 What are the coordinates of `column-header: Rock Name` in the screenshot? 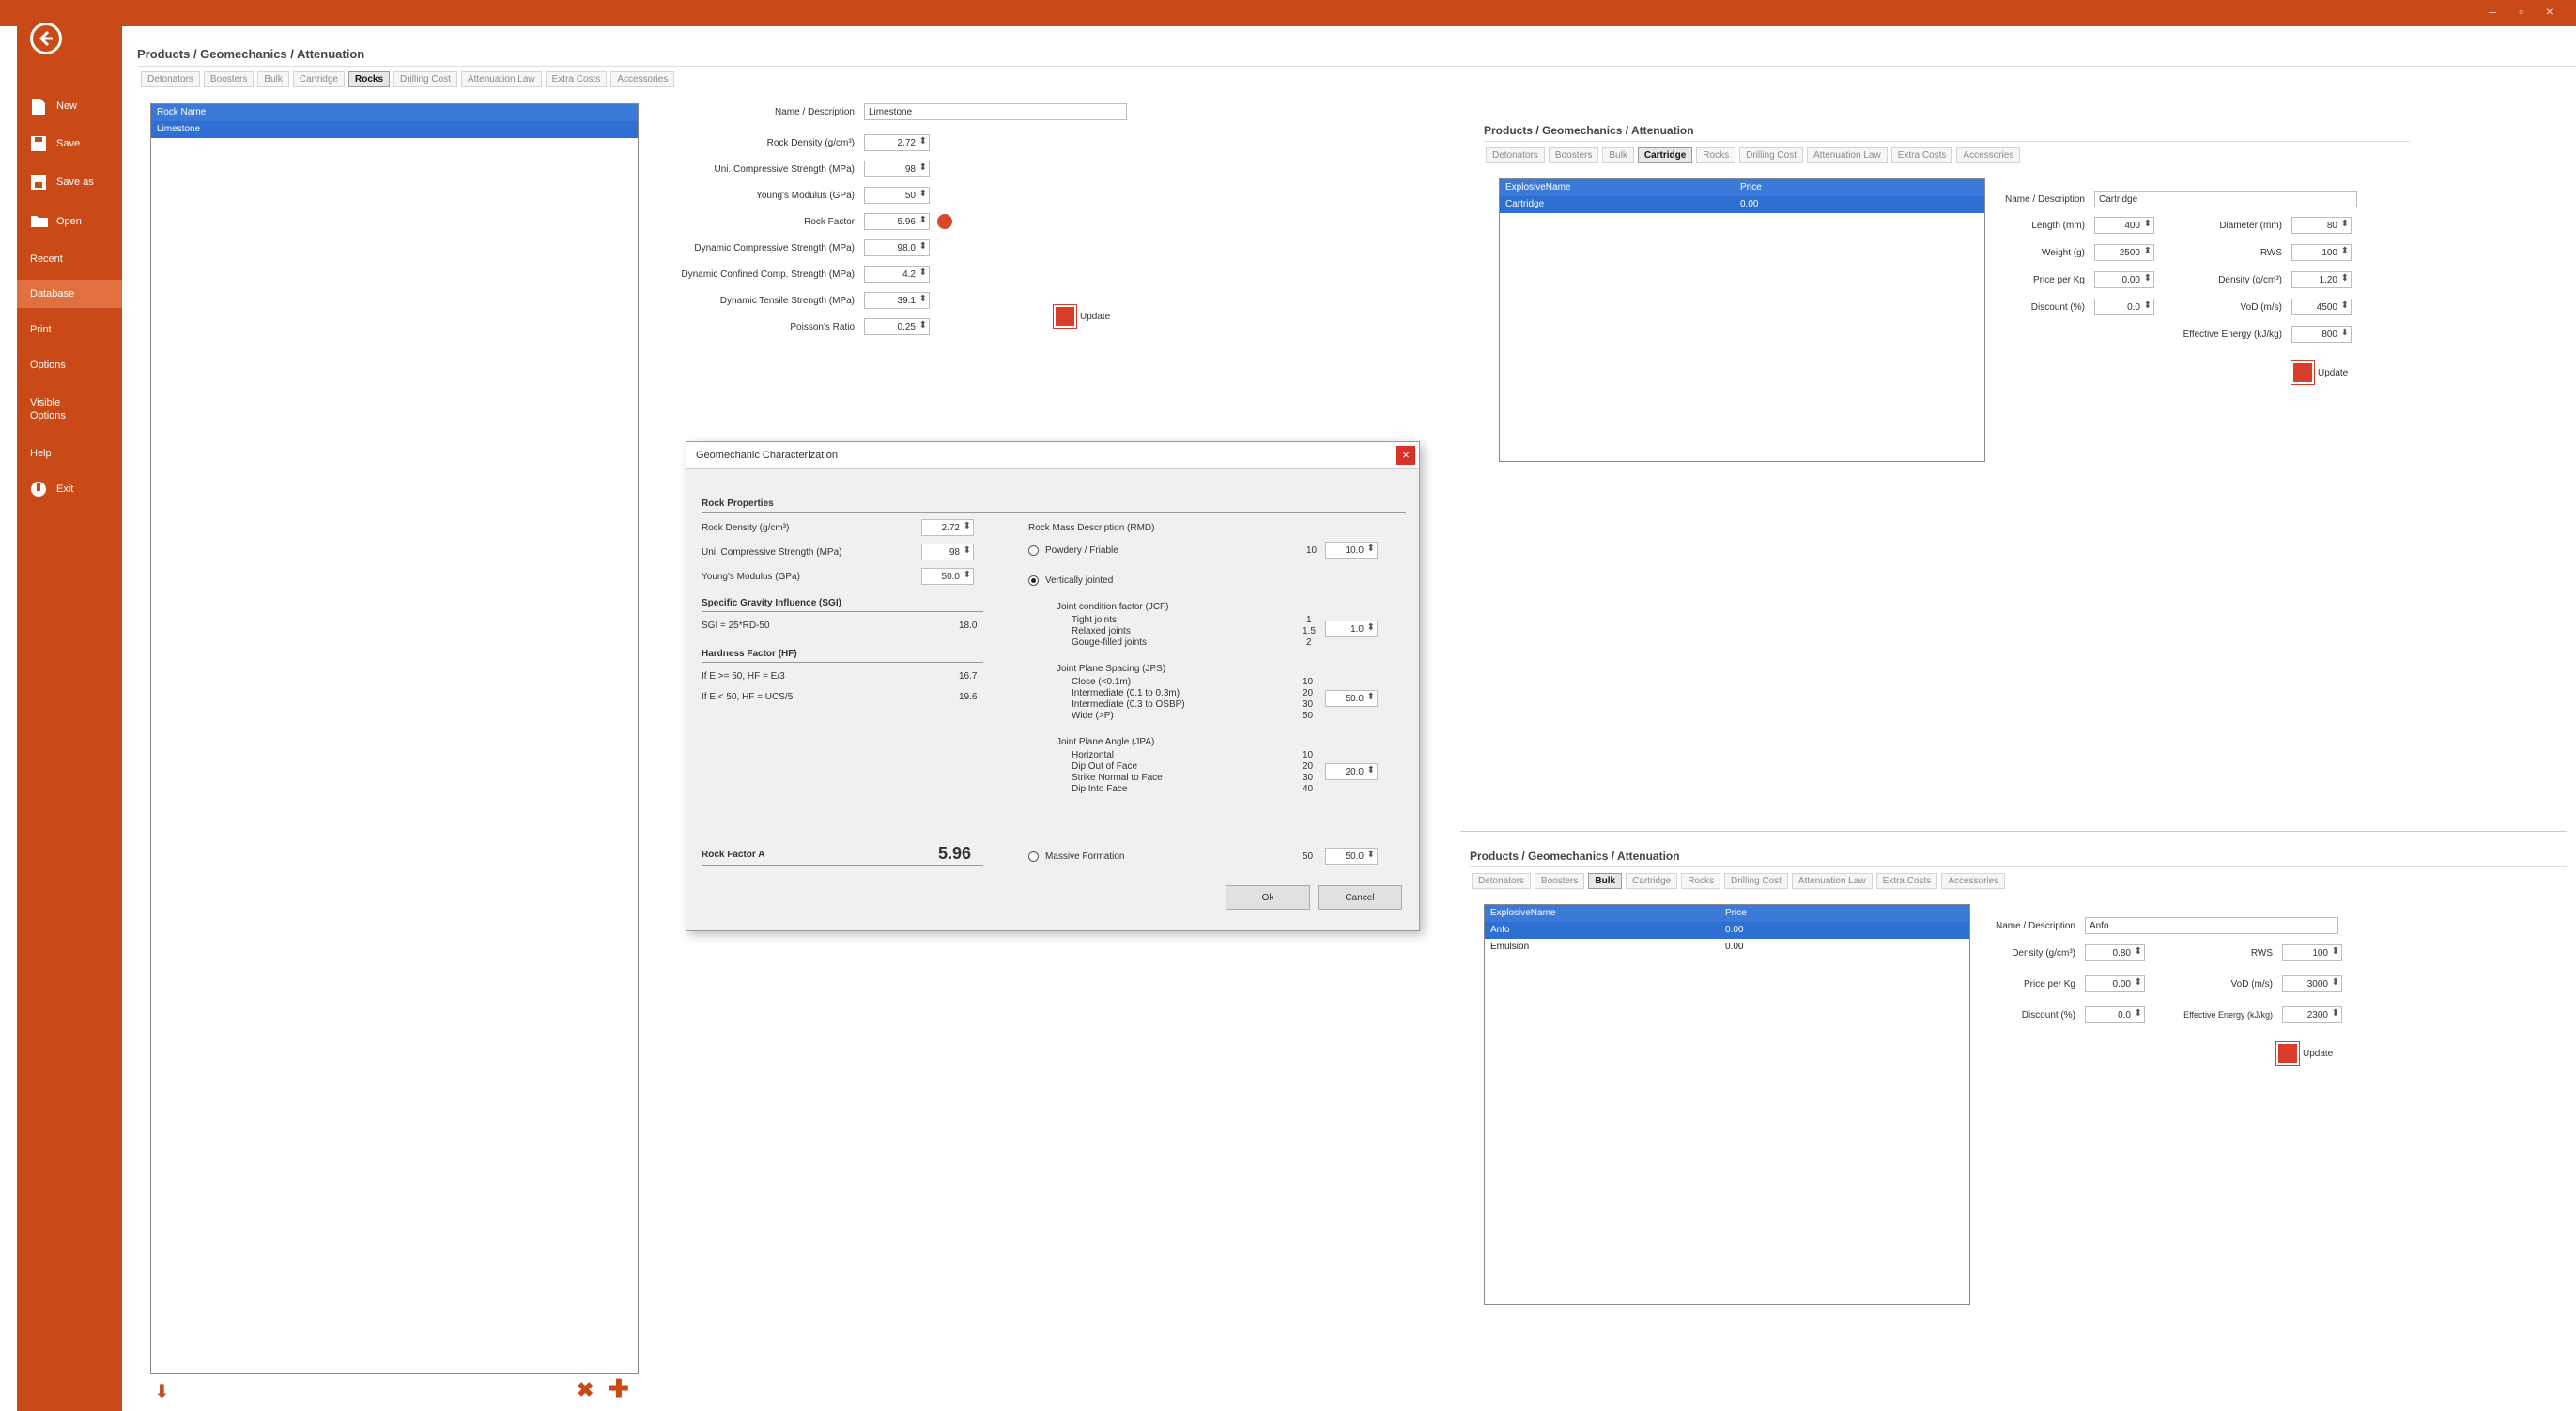 It's located at (182, 112).